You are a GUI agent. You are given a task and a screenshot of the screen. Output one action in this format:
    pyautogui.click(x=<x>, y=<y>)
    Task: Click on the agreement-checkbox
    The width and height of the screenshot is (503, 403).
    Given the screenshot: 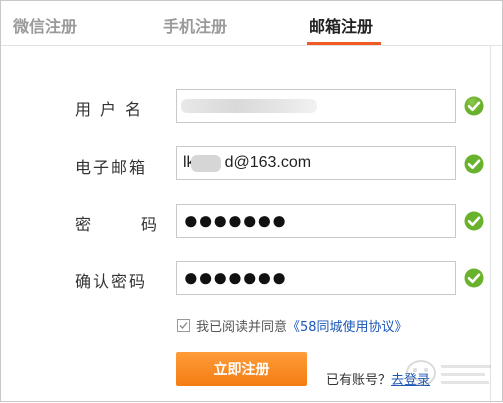 What is the action you would take?
    pyautogui.click(x=183, y=325)
    